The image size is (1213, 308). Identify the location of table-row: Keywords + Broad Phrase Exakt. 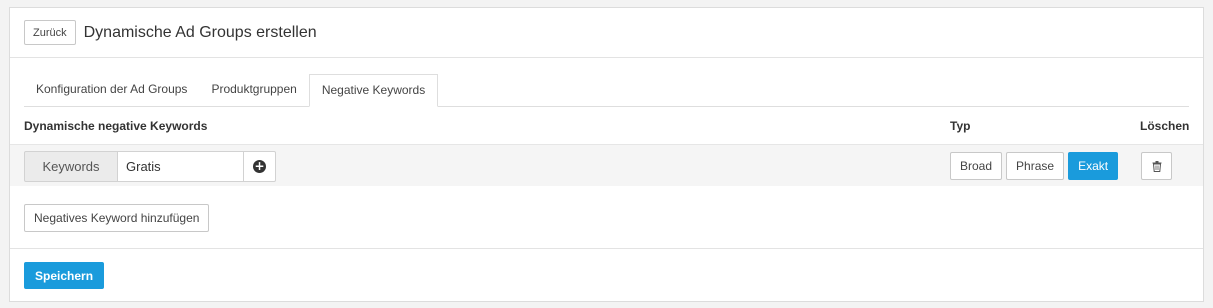
(606, 165).